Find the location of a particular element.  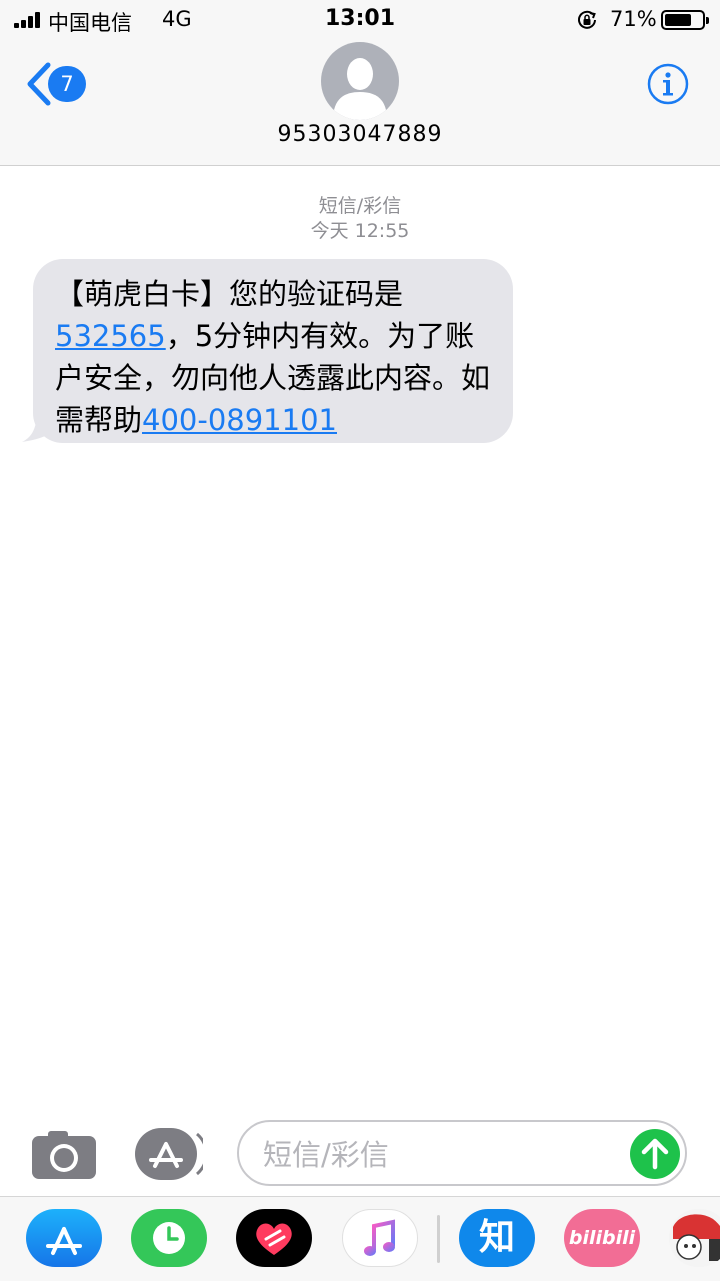

activity-clock-icon is located at coordinates (169, 1238).